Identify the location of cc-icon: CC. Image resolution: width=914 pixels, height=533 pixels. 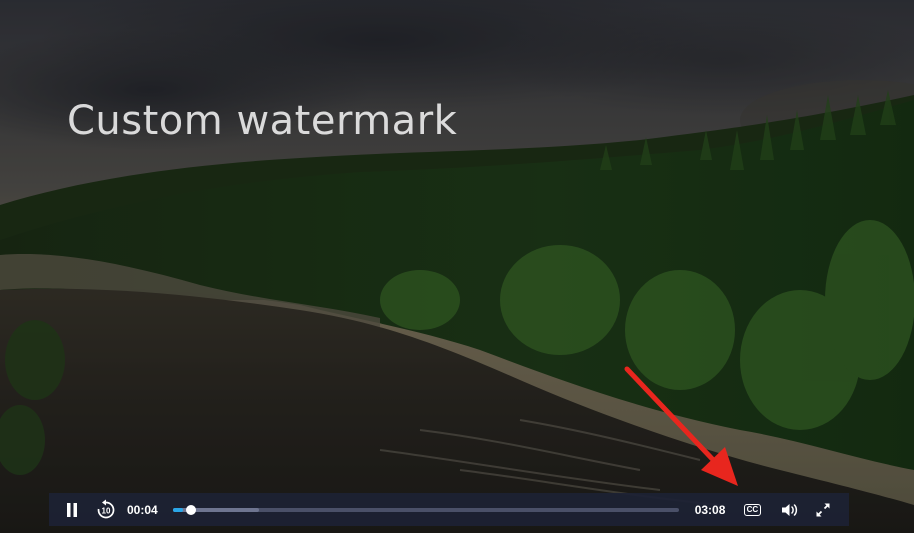
(752, 509).